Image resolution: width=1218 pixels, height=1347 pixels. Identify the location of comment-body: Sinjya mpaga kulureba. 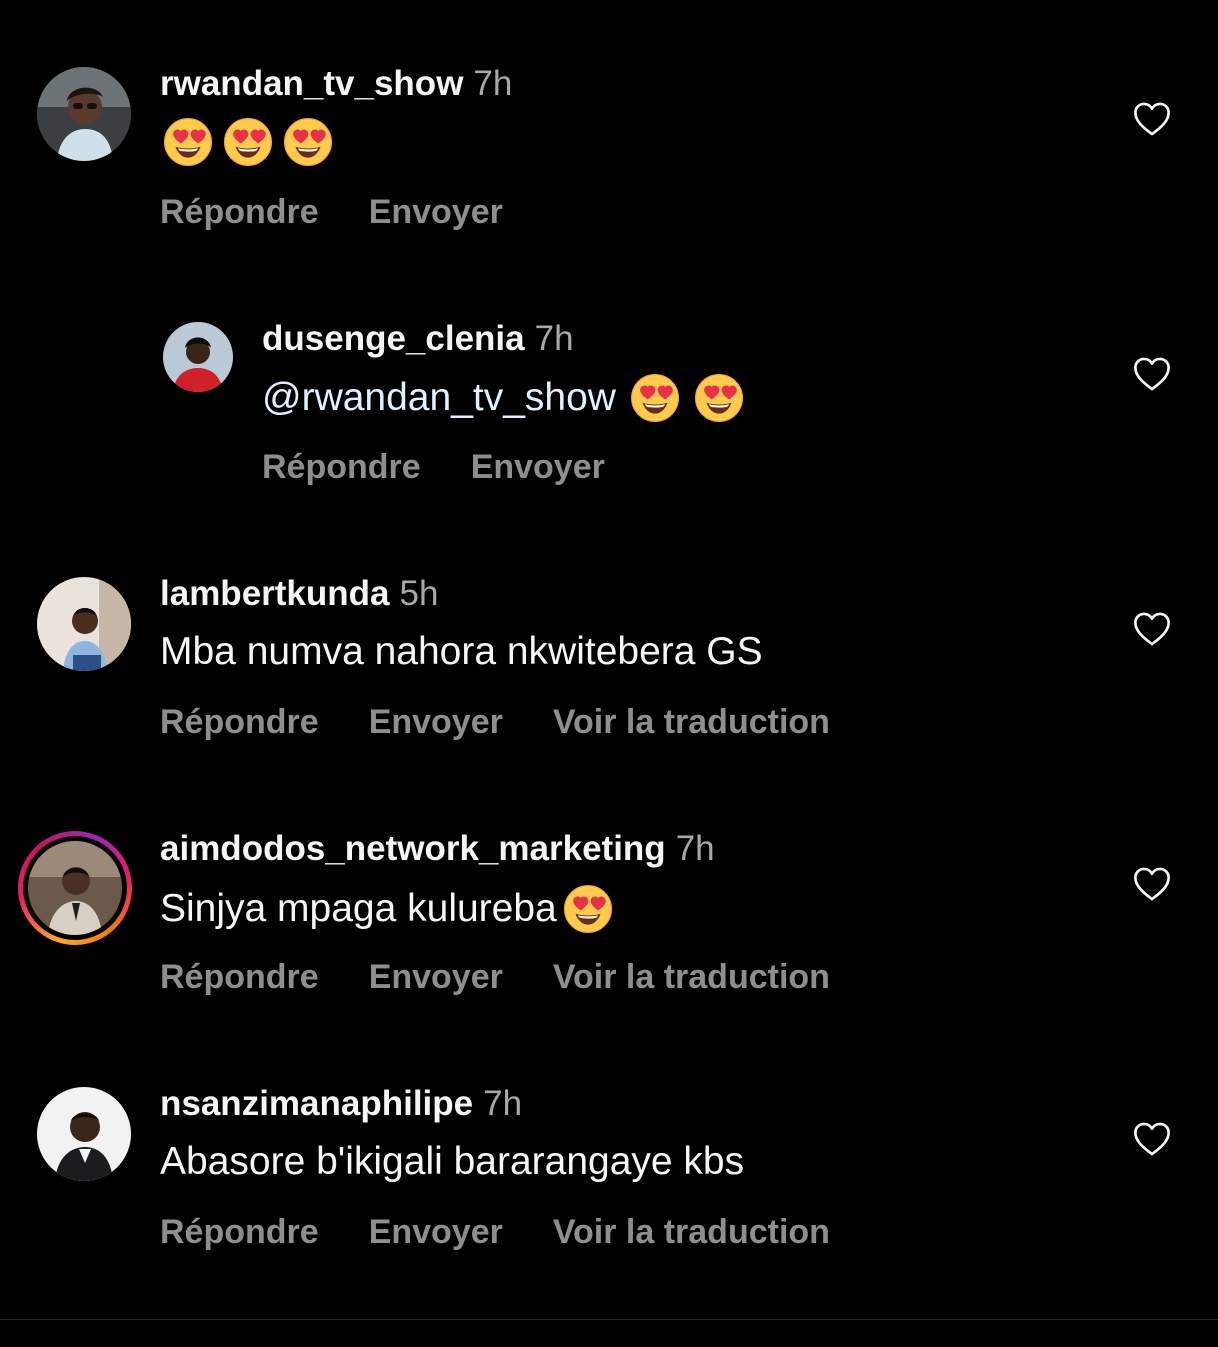
(386, 909).